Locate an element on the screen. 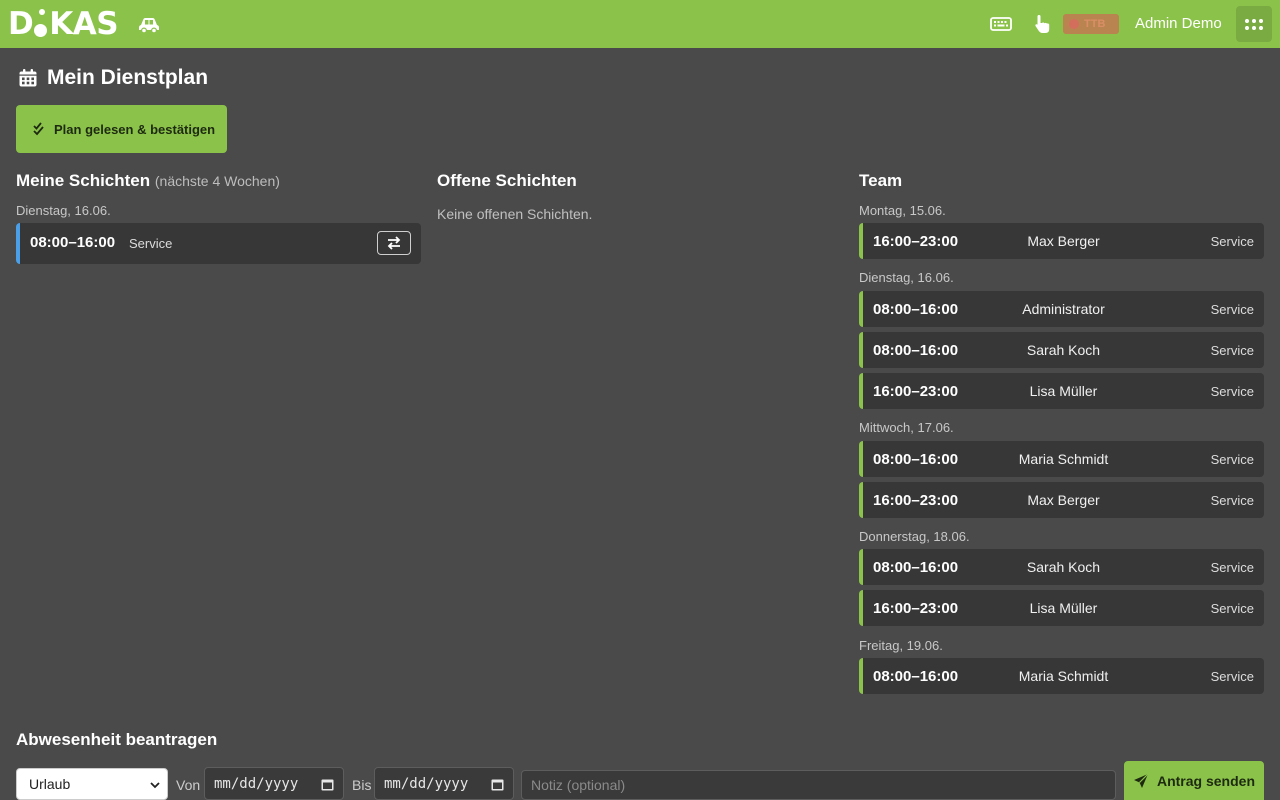 The width and height of the screenshot is (1280, 800). to-date-input: mm/dd/yyyy is located at coordinates (444, 783).